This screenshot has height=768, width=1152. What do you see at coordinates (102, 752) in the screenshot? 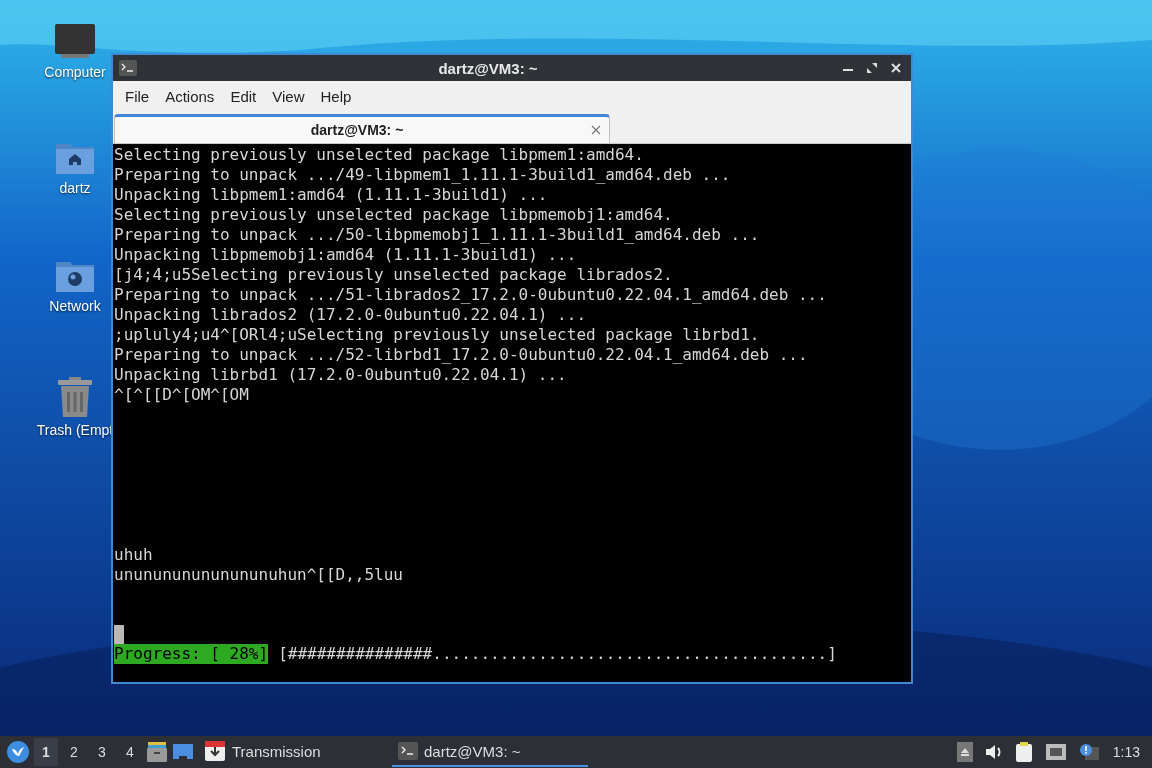
I see `workspace-button: 3` at bounding box center [102, 752].